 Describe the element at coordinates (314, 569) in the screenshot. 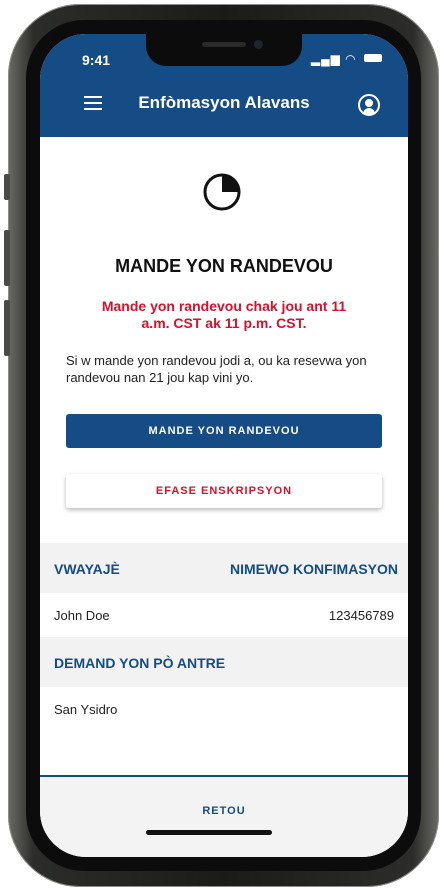

I see `confirmation-column-header: NIMEWO KONFIMASYON` at that location.